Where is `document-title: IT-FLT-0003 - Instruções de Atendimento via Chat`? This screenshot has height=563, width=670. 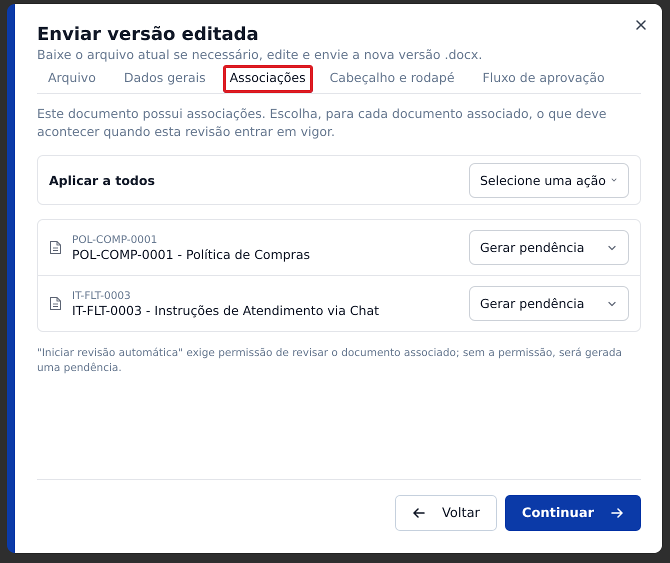
document-title: IT-FLT-0003 - Instruções de Atendimento via Chat is located at coordinates (226, 310).